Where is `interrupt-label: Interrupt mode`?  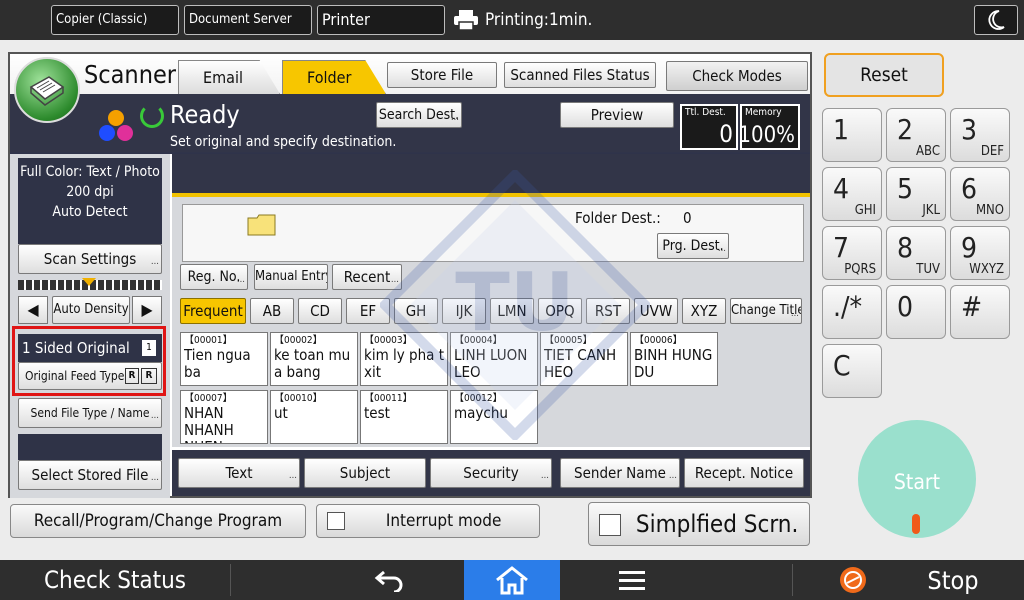
interrupt-label: Interrupt mode is located at coordinates (443, 521).